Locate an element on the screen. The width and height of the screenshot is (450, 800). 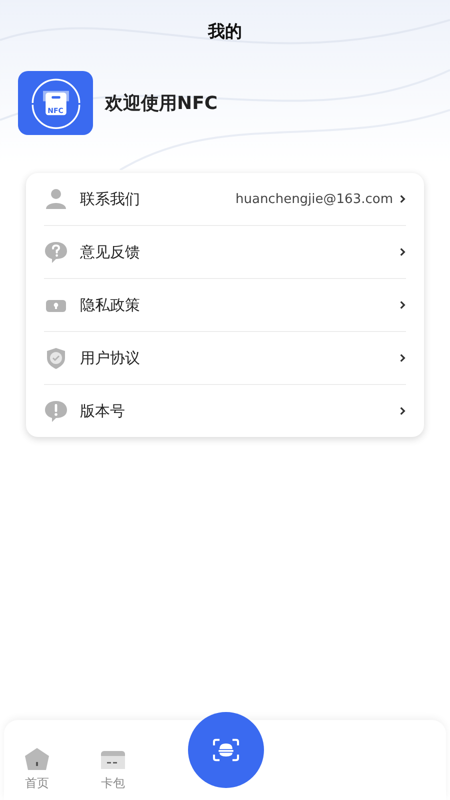
menu-item: 意见反馈 is located at coordinates (225, 252).